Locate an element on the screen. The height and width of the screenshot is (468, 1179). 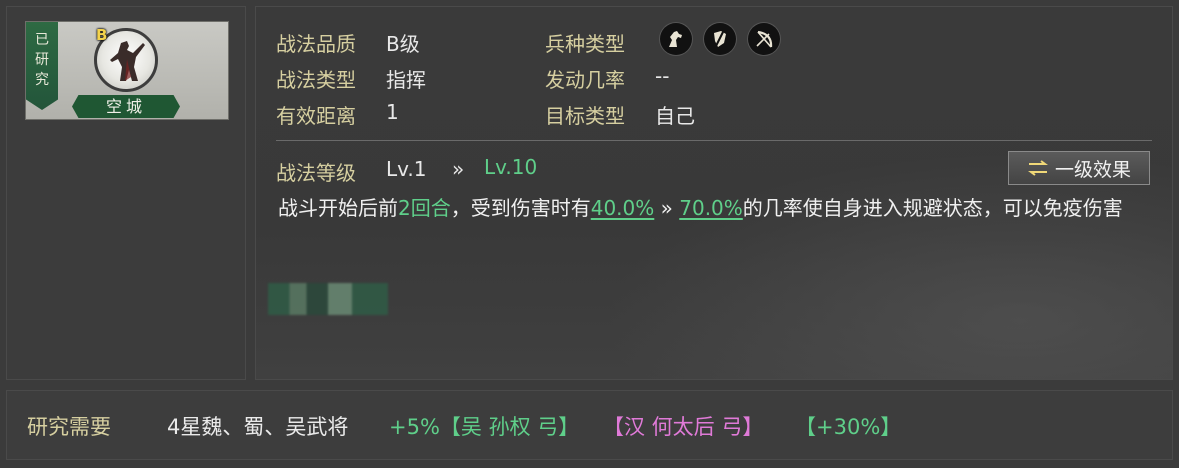
desc-chance-high: 70.0% is located at coordinates (711, 208).